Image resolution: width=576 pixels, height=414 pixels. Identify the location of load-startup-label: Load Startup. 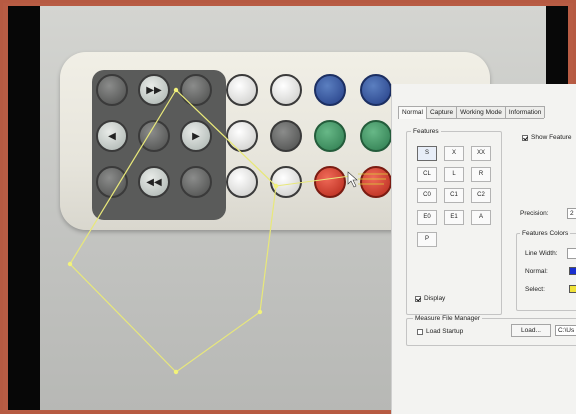
(445, 331).